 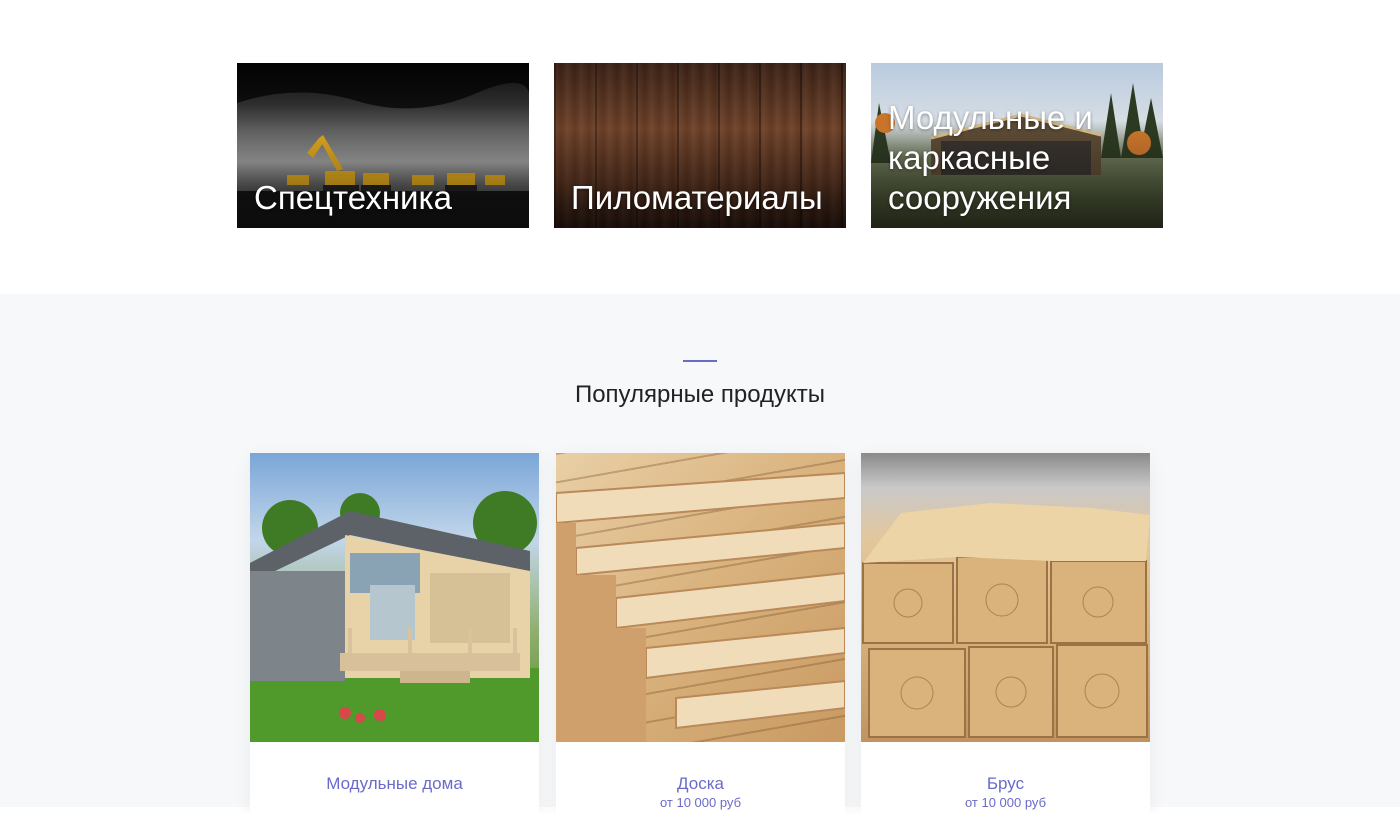 What do you see at coordinates (383, 145) in the screenshot?
I see `category-card-special-equipment: Спецтехника` at bounding box center [383, 145].